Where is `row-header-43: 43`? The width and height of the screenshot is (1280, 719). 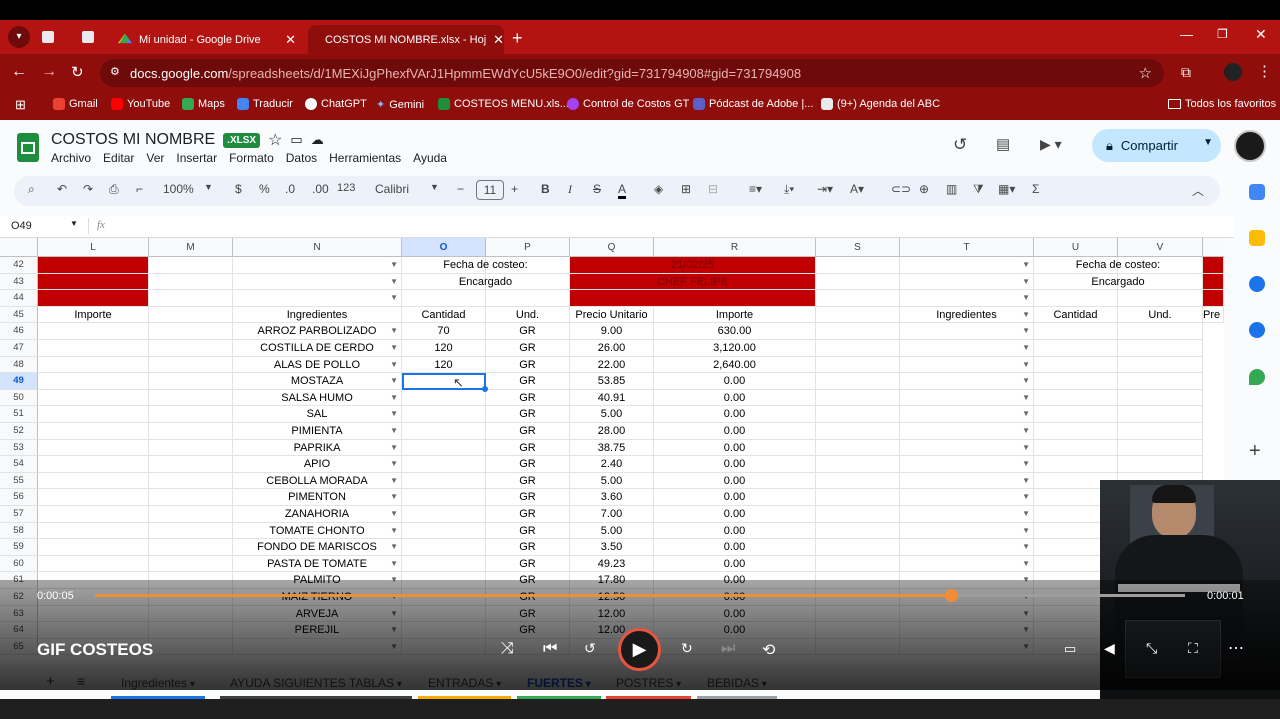 row-header-43: 43 is located at coordinates (19, 282).